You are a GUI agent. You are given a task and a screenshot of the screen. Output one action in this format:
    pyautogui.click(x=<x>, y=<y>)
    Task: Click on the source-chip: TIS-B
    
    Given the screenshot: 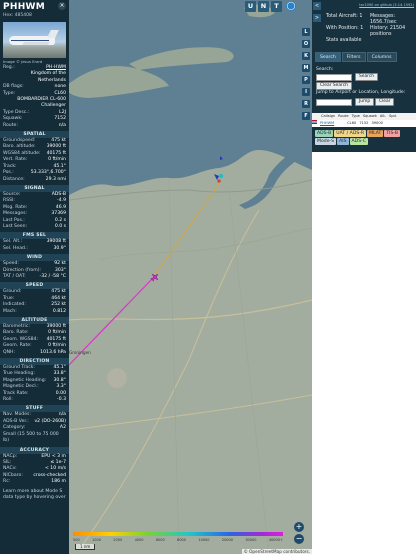 What is the action you would take?
    pyautogui.click(x=392, y=133)
    